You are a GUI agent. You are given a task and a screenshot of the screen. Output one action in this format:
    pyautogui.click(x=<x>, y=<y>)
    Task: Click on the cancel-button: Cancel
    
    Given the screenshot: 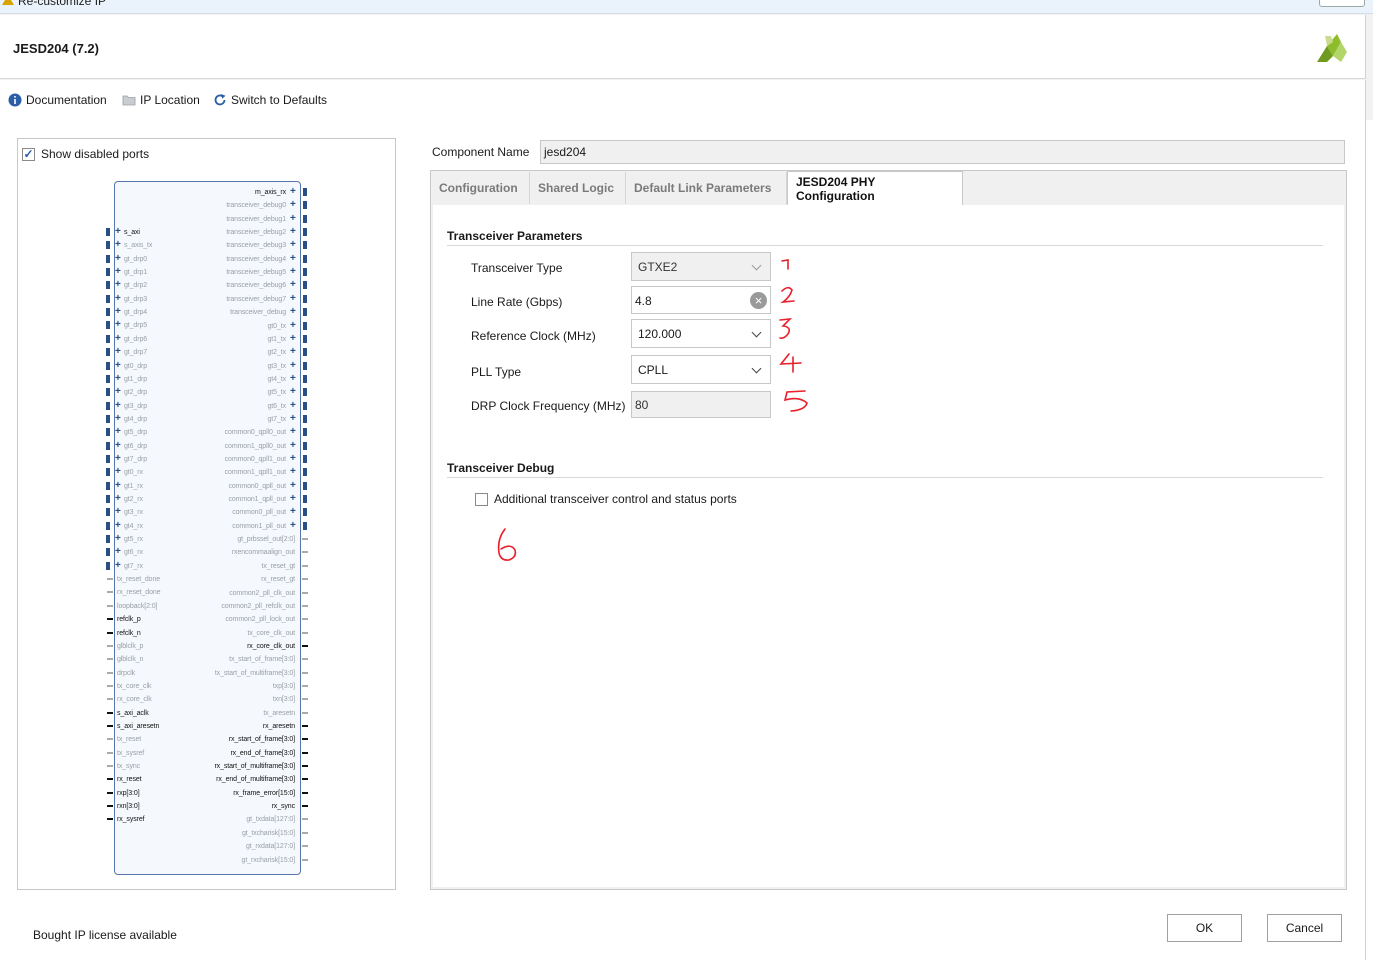 What is the action you would take?
    pyautogui.click(x=1304, y=928)
    